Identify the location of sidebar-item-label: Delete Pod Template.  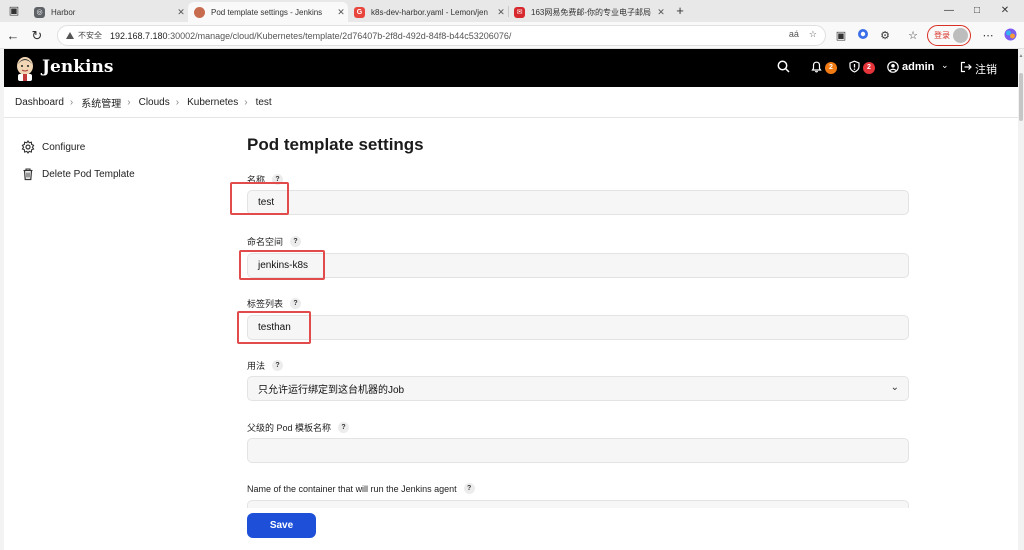
(88, 174).